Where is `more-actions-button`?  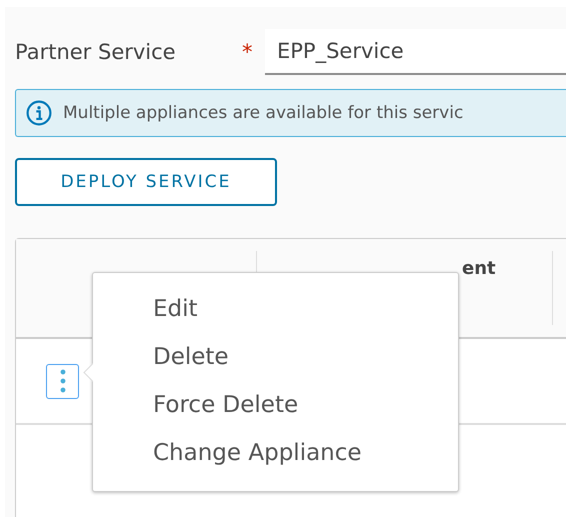 more-actions-button is located at coordinates (62, 381).